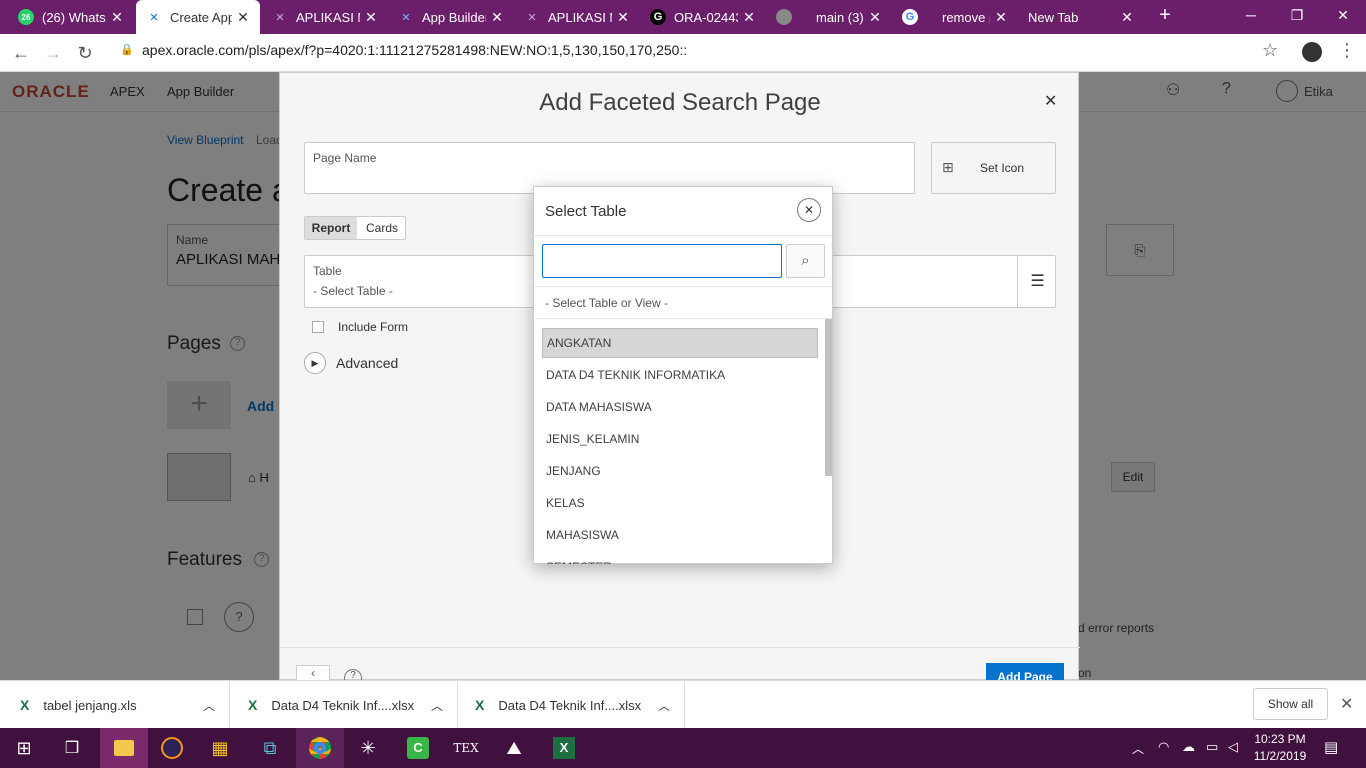  Describe the element at coordinates (680, 647) in the screenshot. I see `dialog-divider` at that location.